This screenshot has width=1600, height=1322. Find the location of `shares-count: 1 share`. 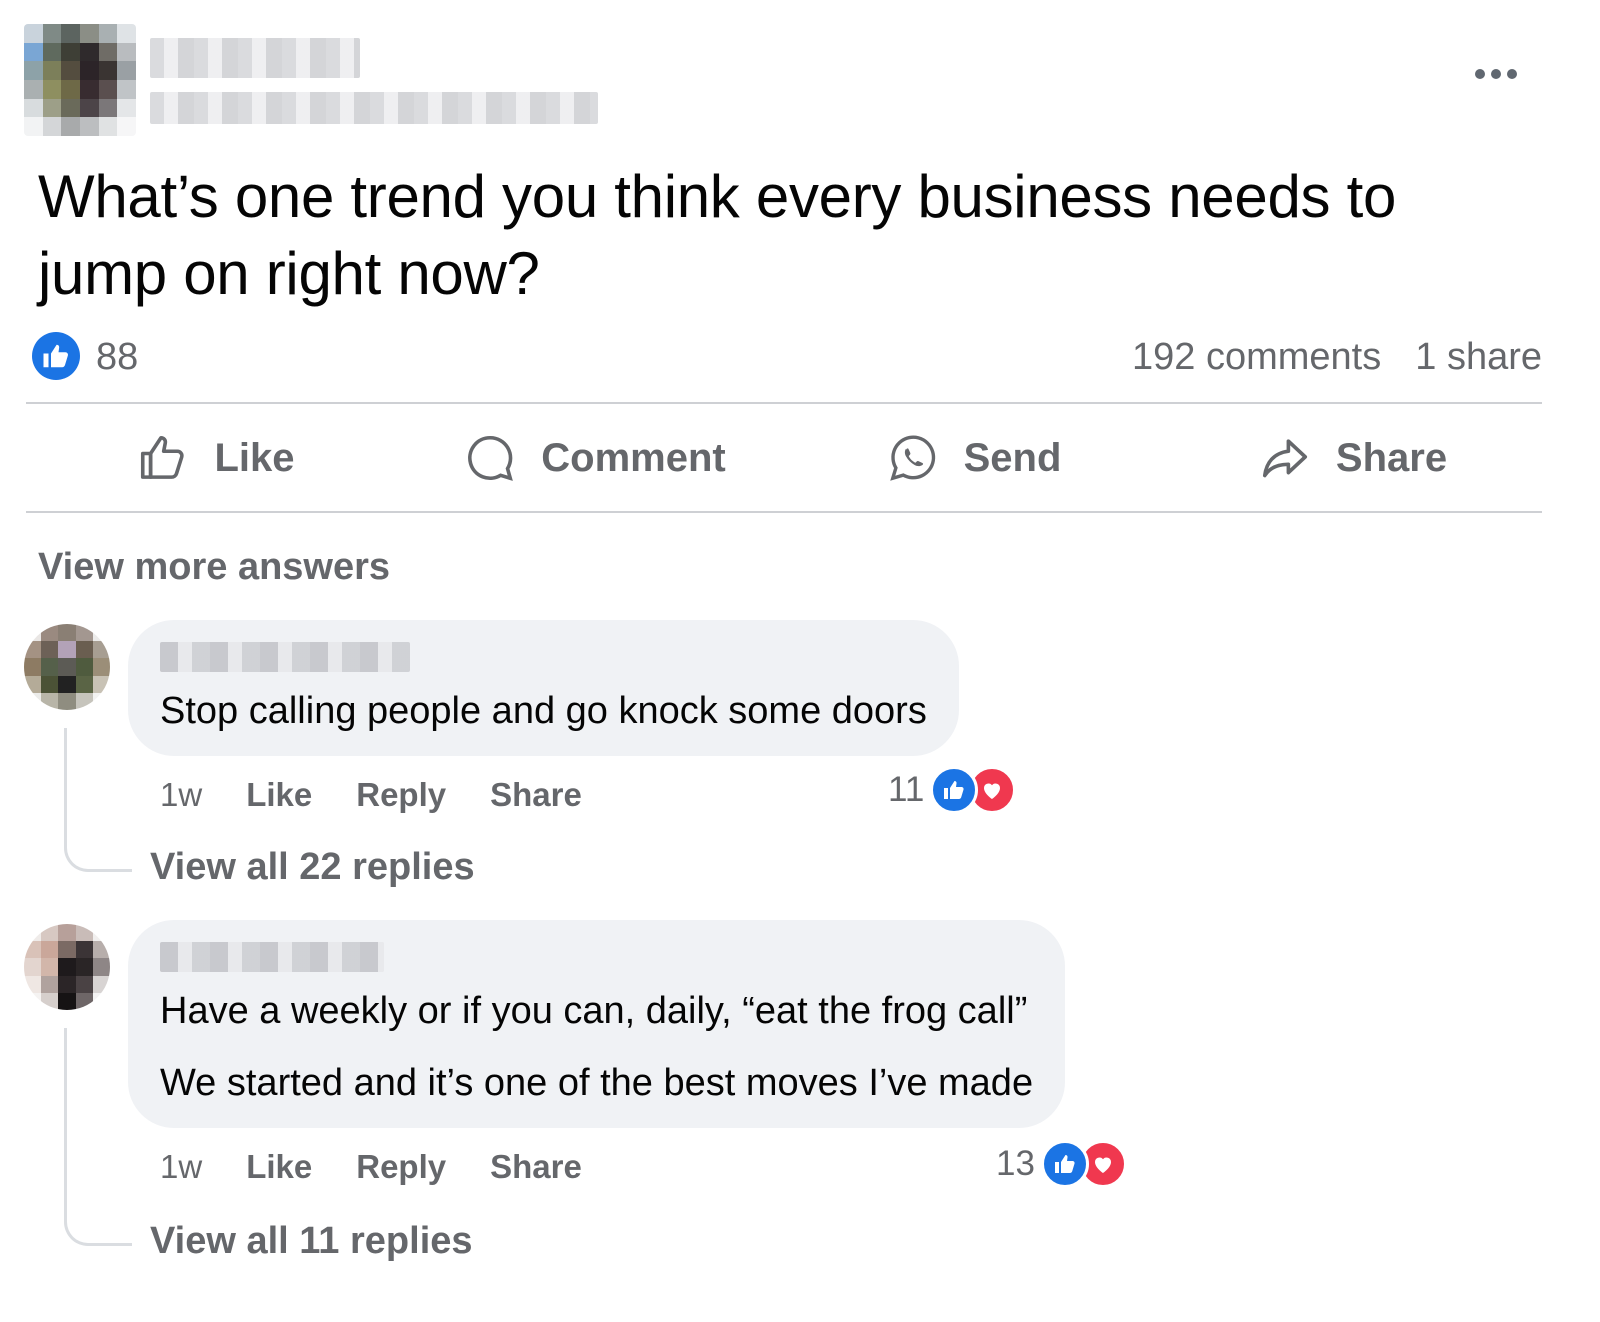

shares-count: 1 share is located at coordinates (1478, 357).